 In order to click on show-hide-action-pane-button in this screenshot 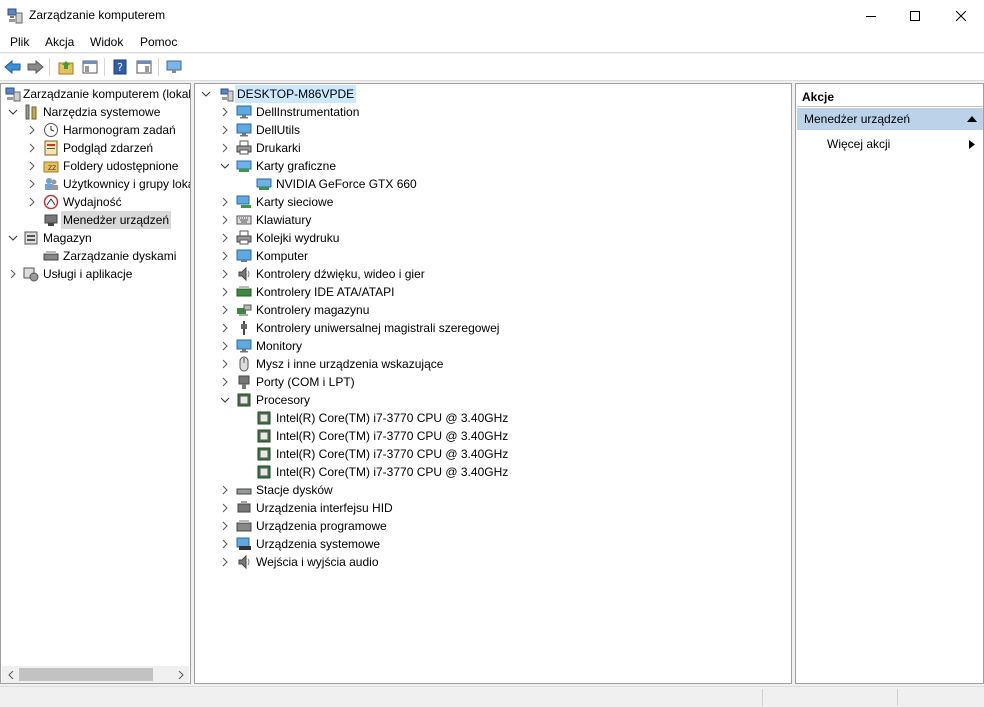, I will do `click(144, 67)`.